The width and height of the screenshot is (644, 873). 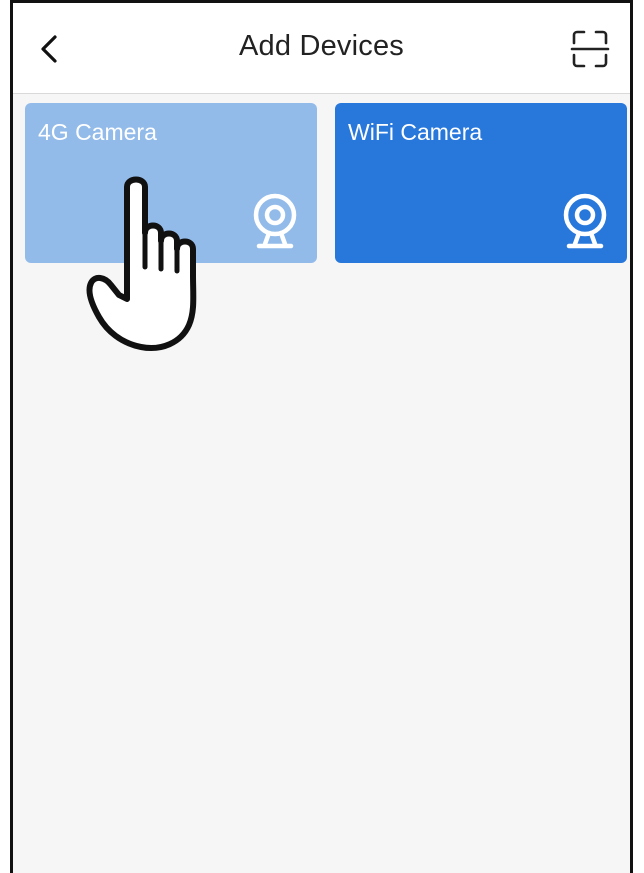 I want to click on app-header: Add Devices, so click(x=321, y=48).